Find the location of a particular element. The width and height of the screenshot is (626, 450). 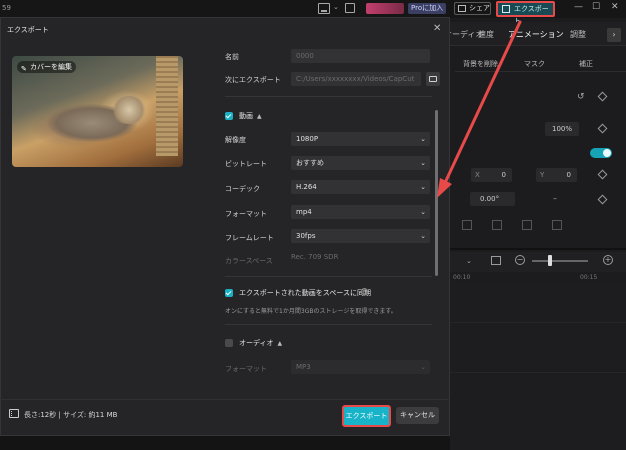

cover-thumbnail: ✎ カバーを編集 is located at coordinates (97, 111).